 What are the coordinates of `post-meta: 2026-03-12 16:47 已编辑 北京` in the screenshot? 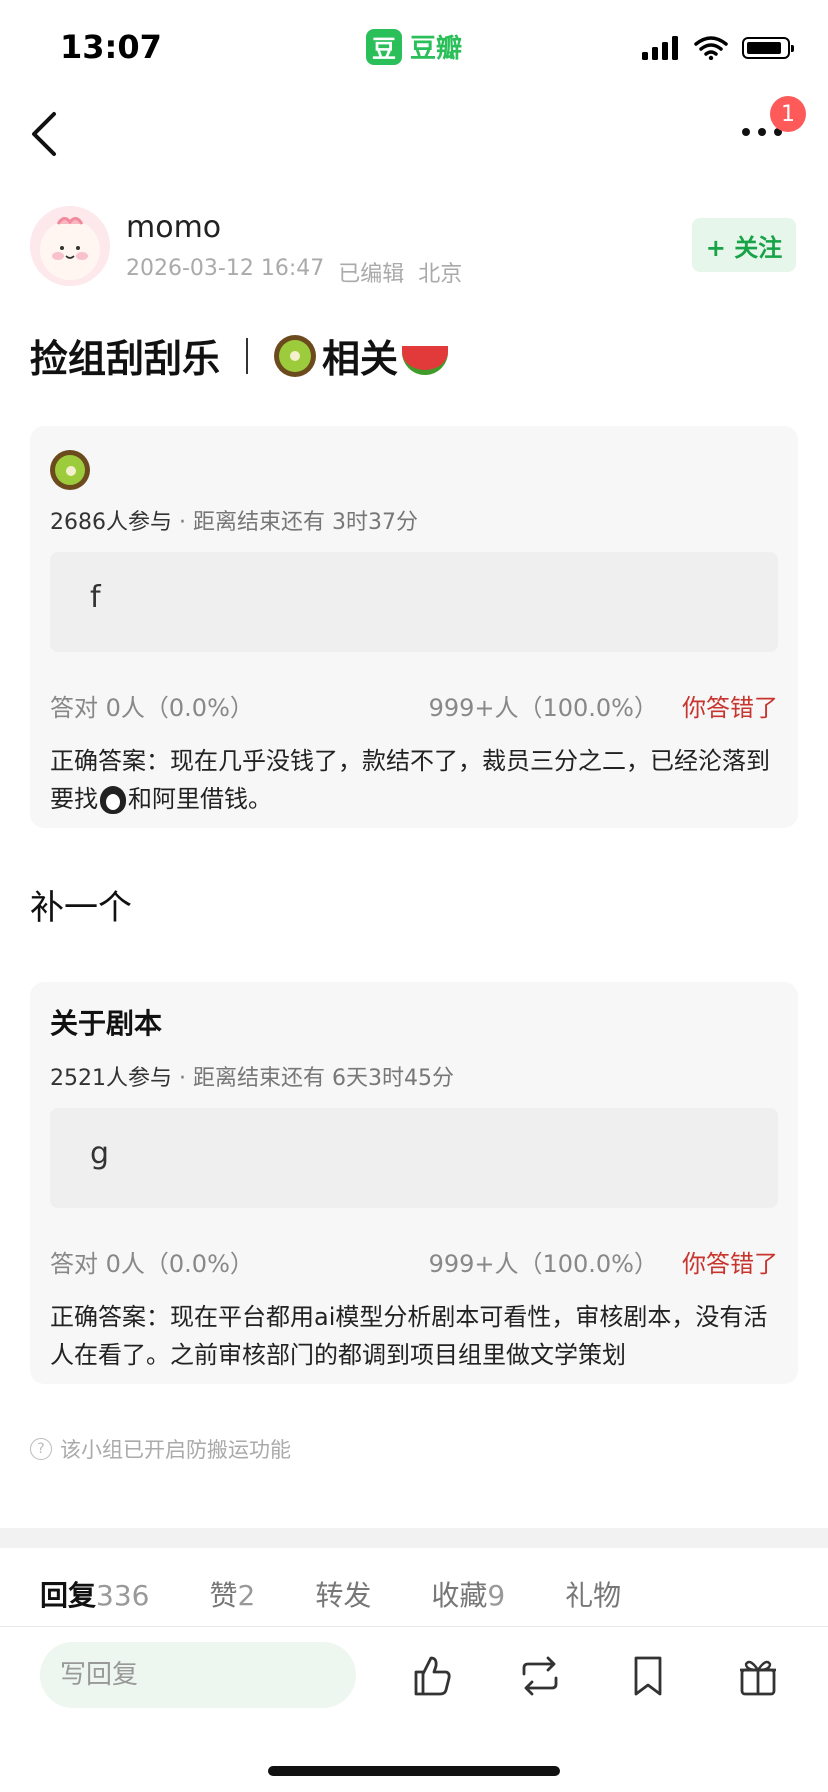 It's located at (294, 272).